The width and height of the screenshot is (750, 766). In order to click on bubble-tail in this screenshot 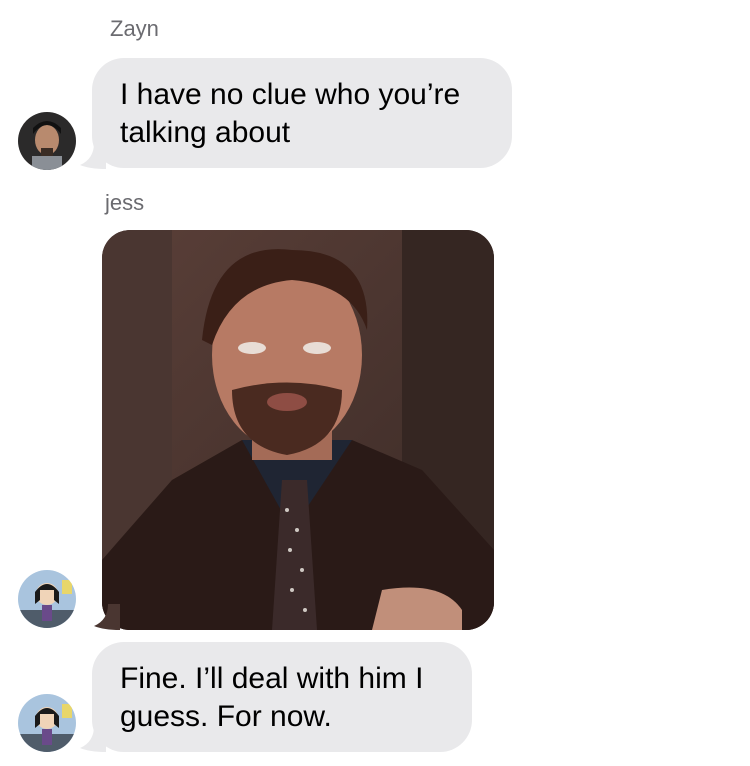, I will do `click(107, 617)`.